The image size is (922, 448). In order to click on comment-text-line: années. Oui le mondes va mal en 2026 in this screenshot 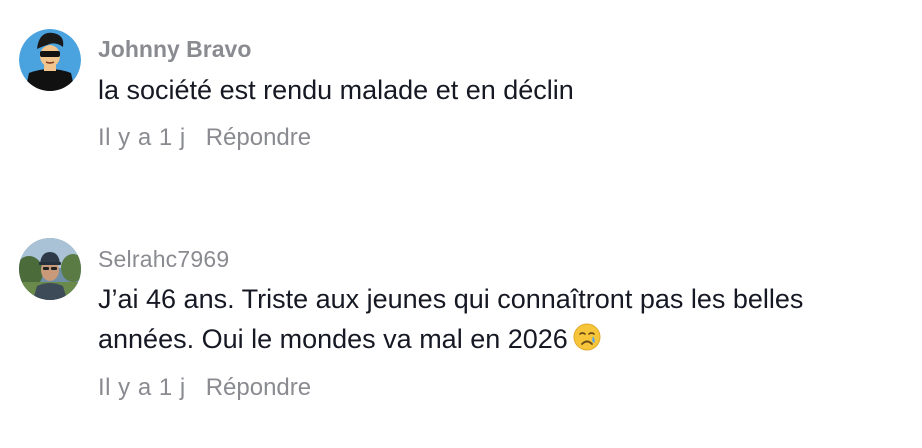, I will do `click(508, 339)`.